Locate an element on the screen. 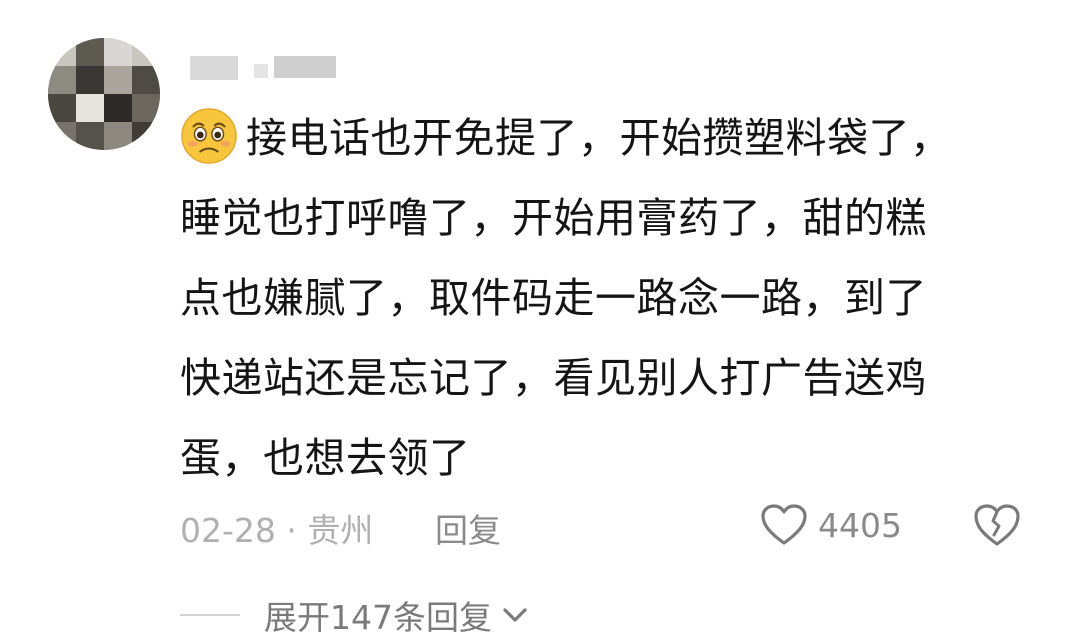  comment-line: 接电话也开免提了，开始攒塑料袋了， is located at coordinates (595, 138).